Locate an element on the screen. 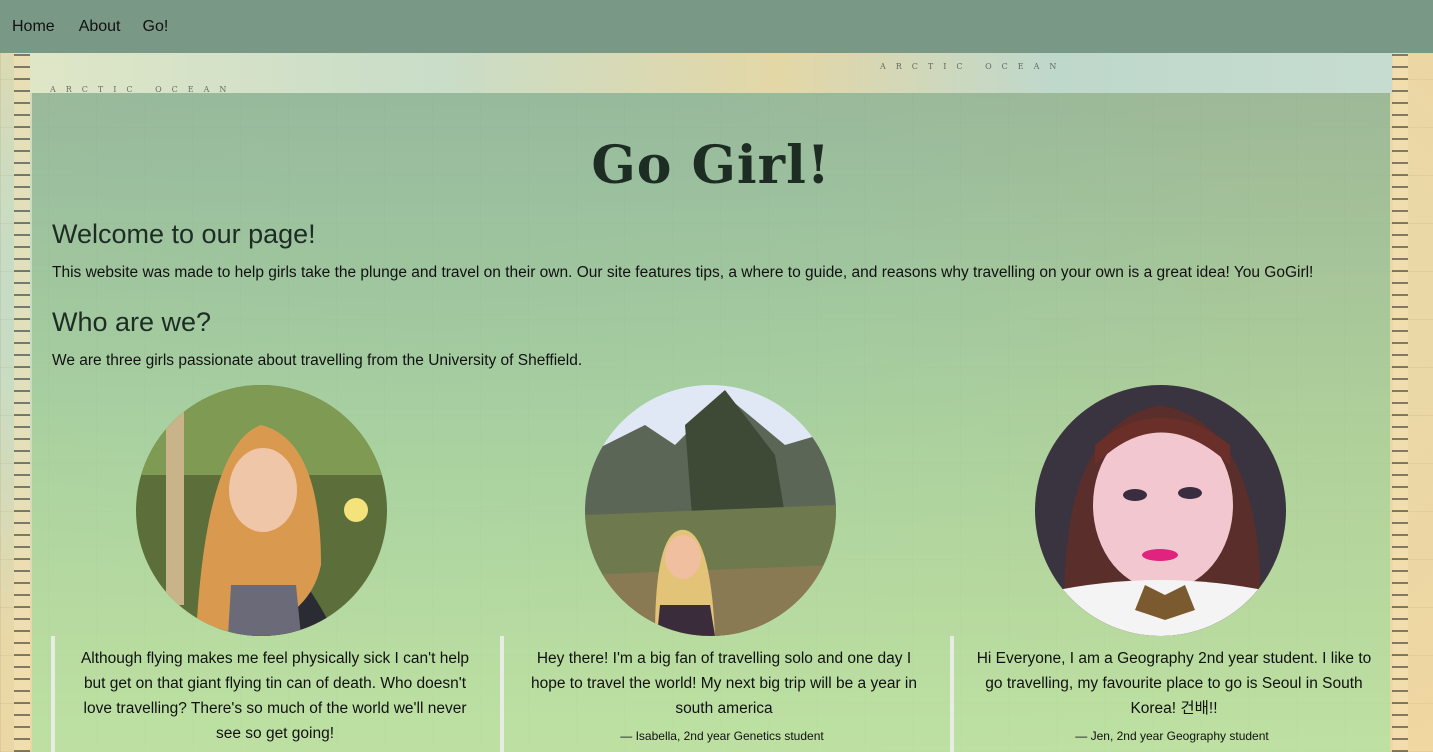 The image size is (1433, 752). quote-author: — Jen, 2nd year Geography student is located at coordinates (1172, 736).